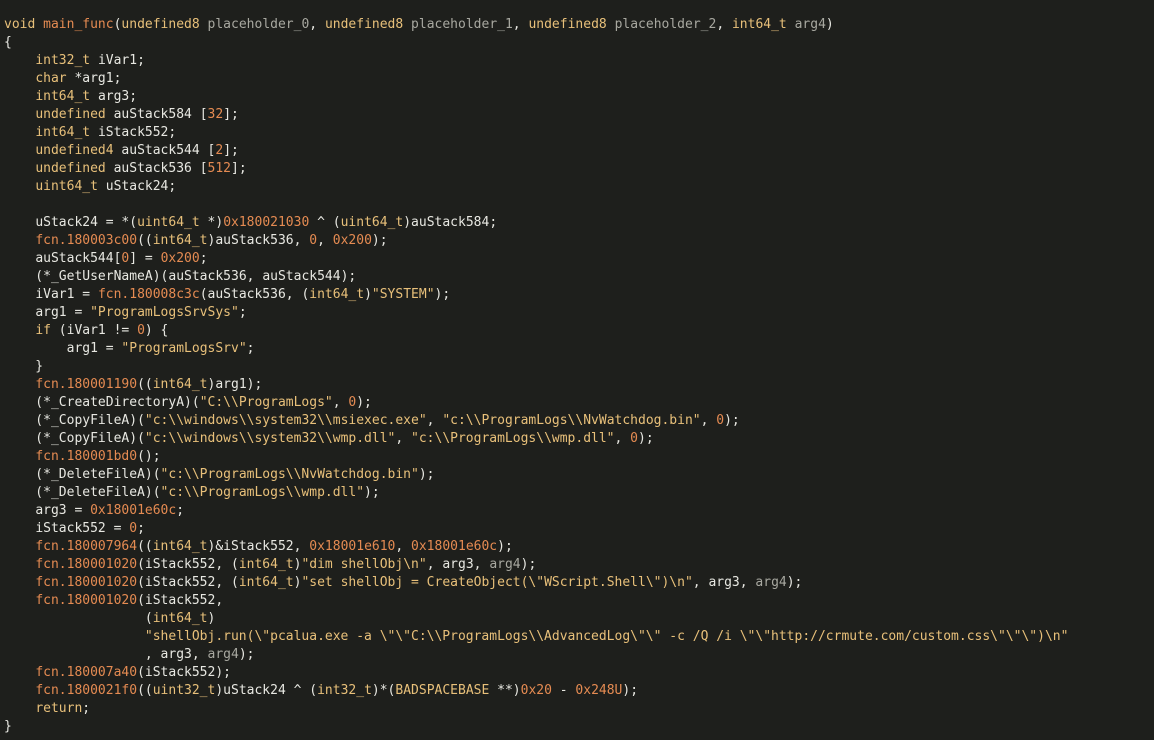  I want to click on code-token: _GetUserNameA, so click(101, 276).